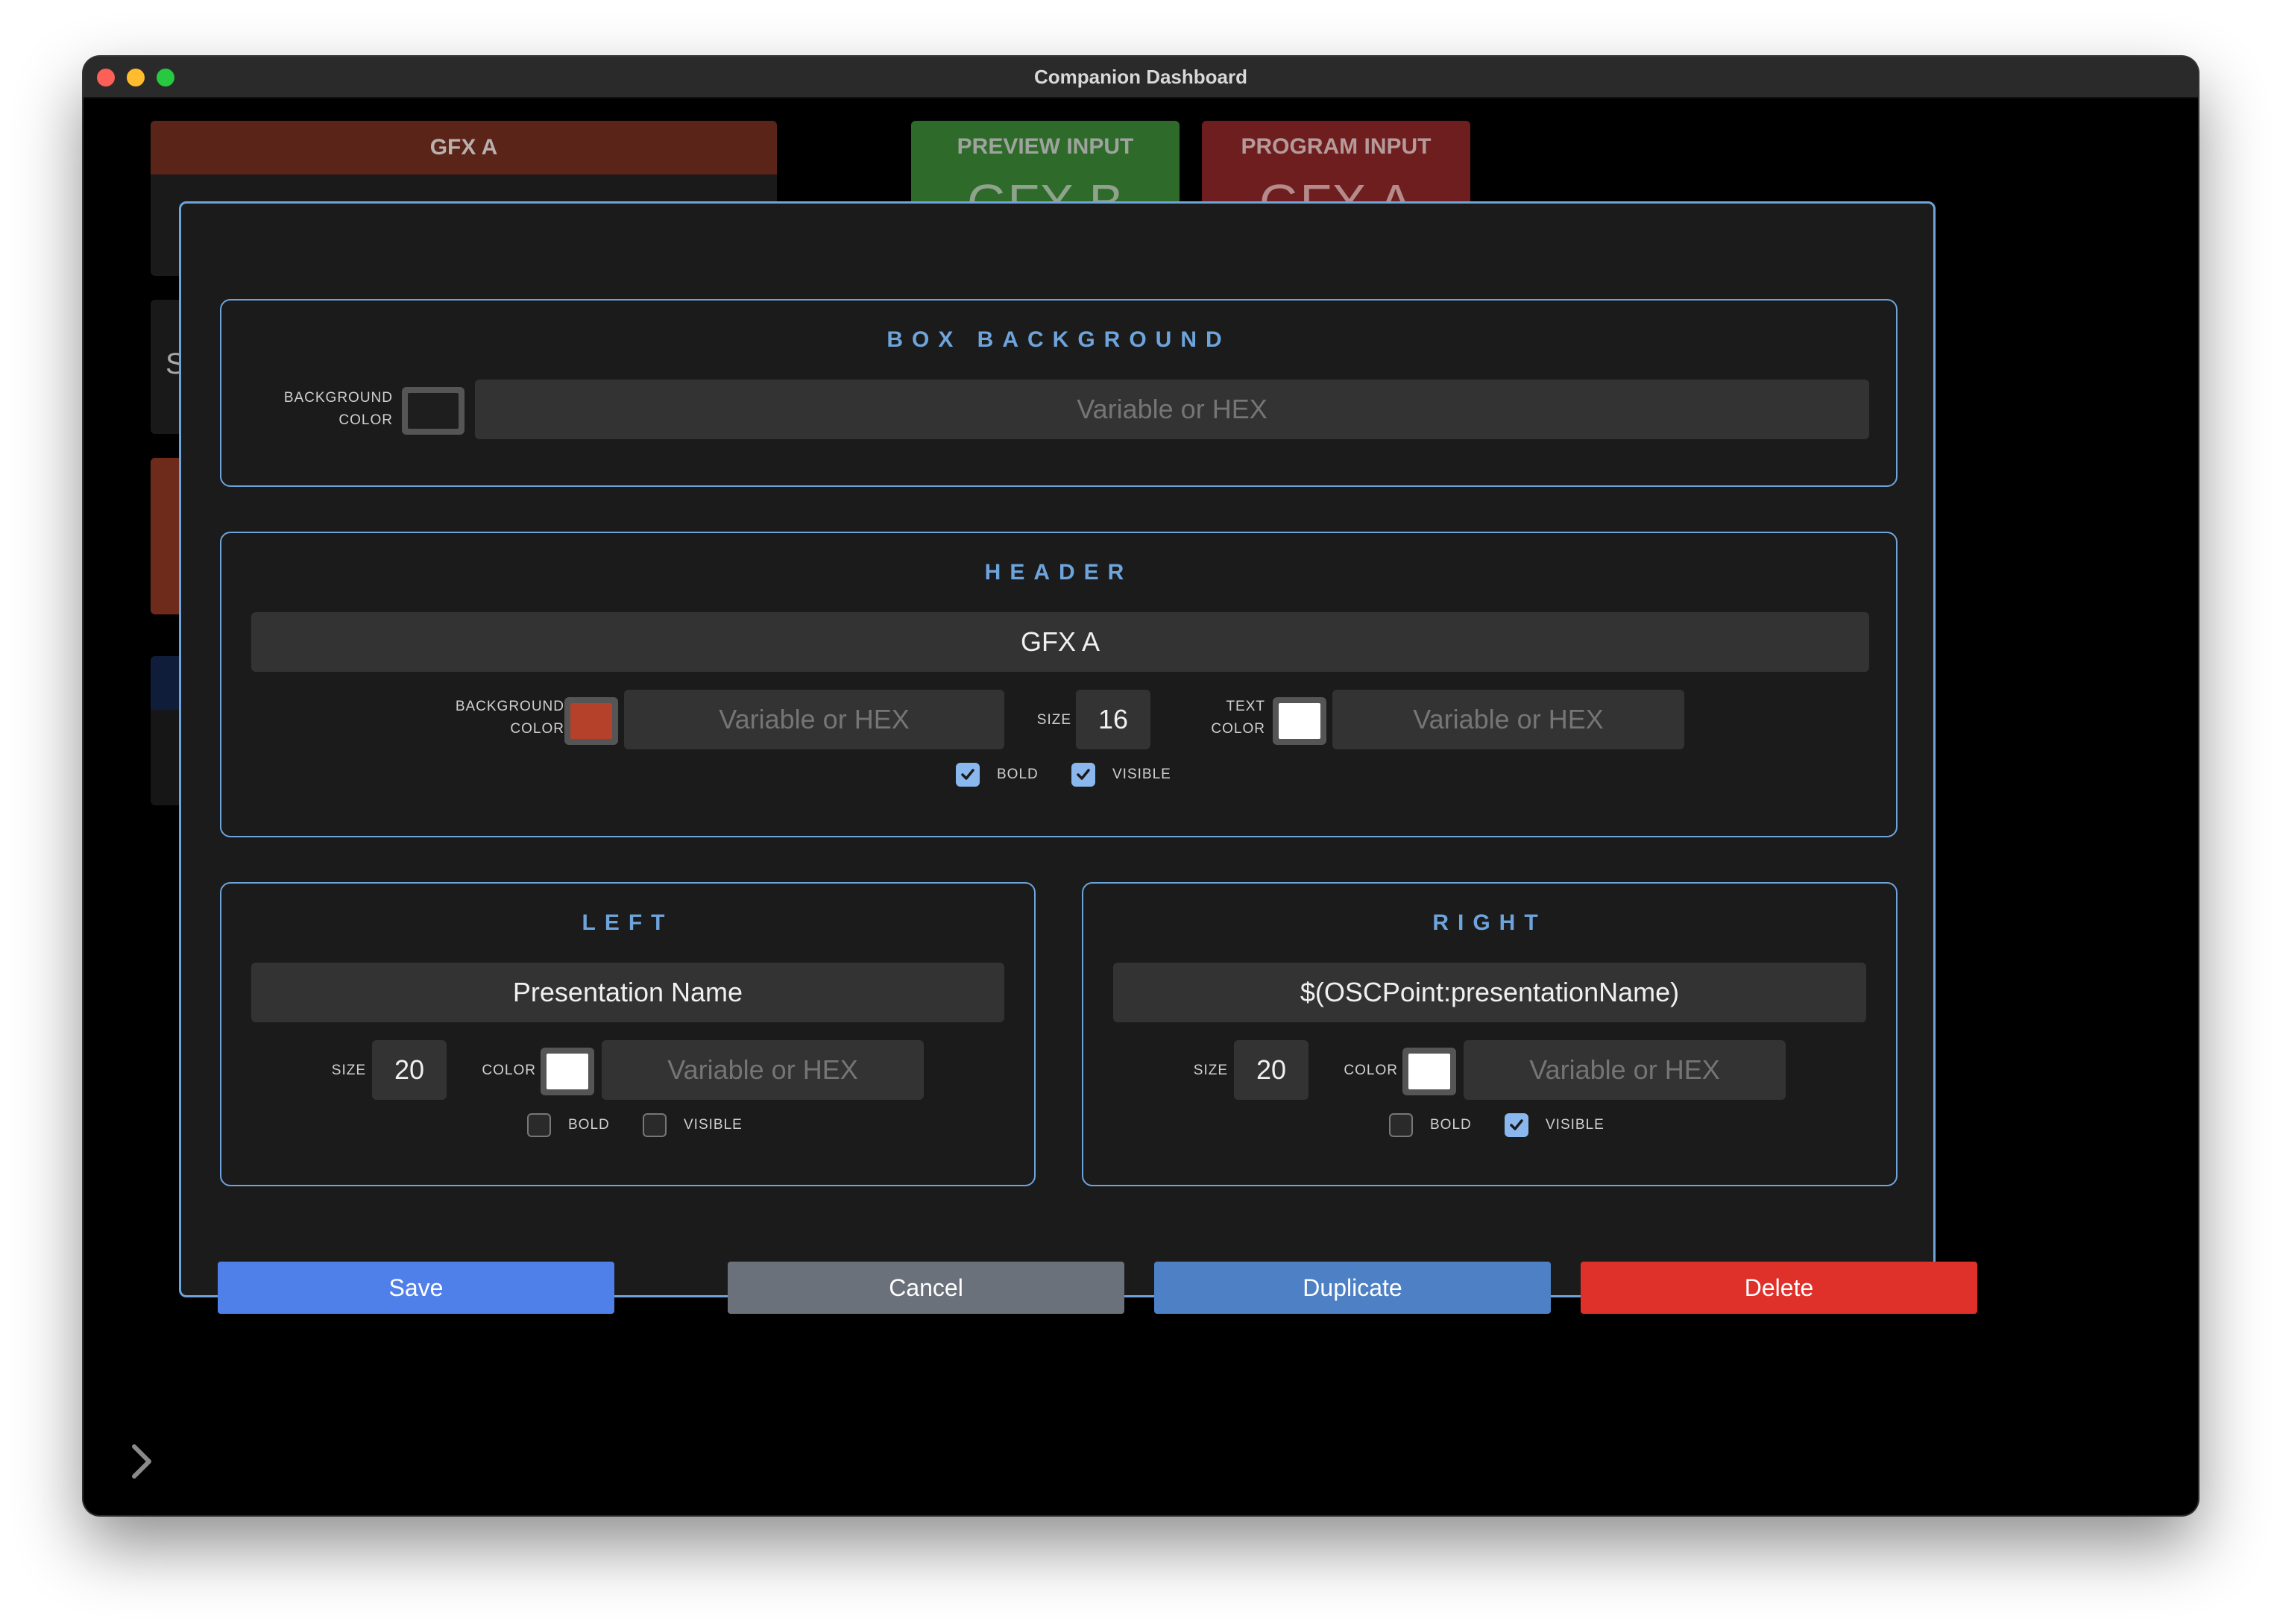 The image size is (2280, 1624). I want to click on left-visible-checkbox, so click(655, 1125).